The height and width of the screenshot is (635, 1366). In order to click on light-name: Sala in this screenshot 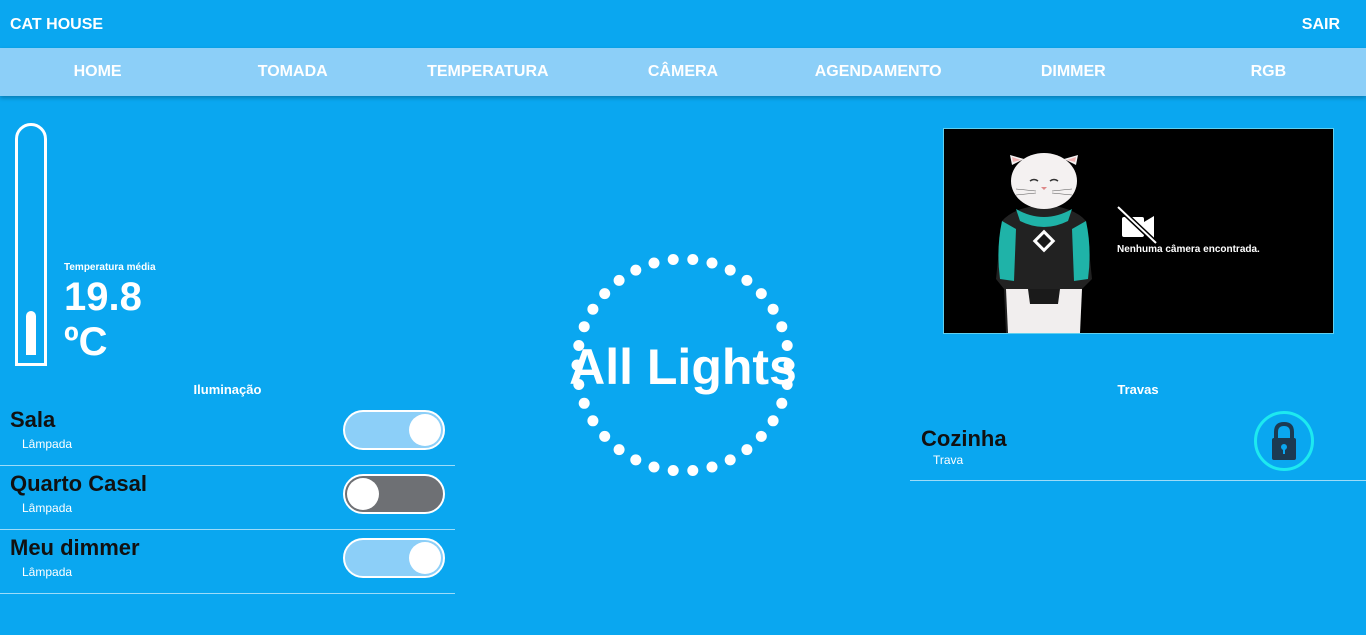, I will do `click(33, 419)`.